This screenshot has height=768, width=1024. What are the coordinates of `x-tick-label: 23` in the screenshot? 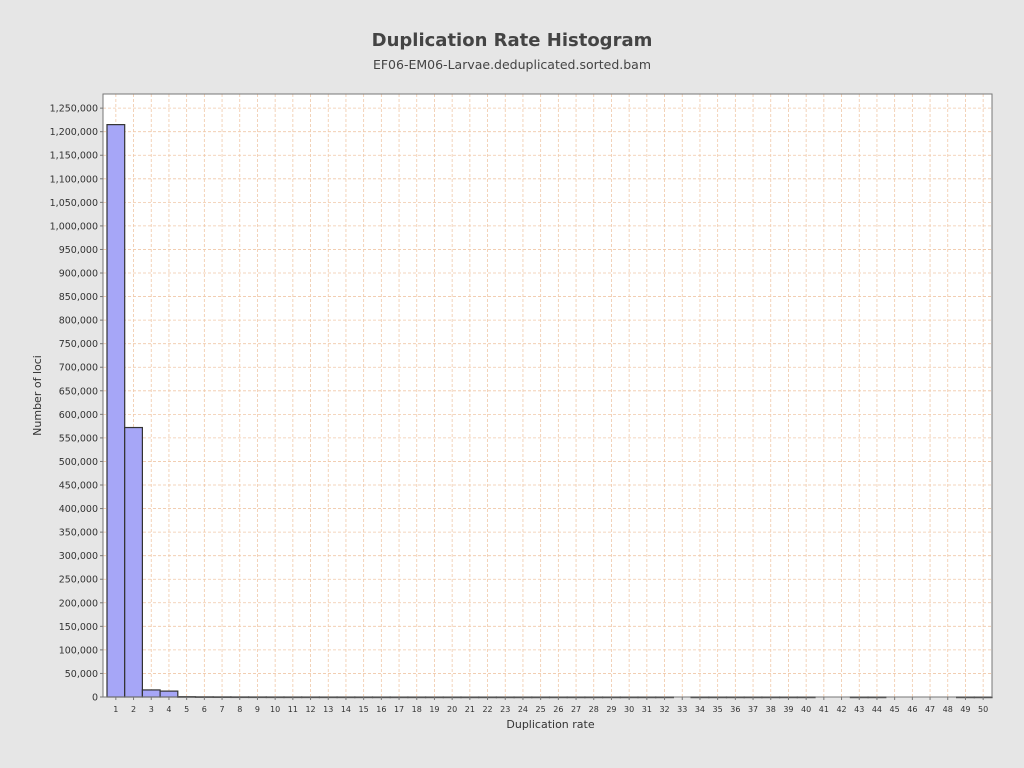 It's located at (505, 709).